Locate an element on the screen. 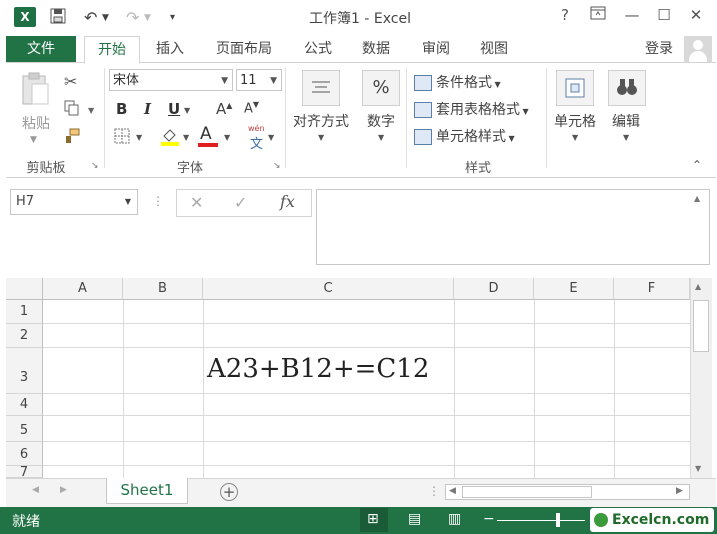 Image resolution: width=717 pixels, height=534 pixels. zoom-slider-thumb is located at coordinates (558, 520).